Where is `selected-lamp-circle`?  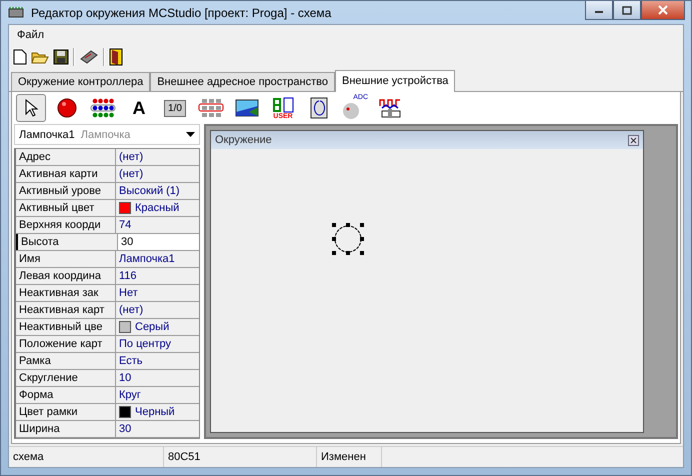 selected-lamp-circle is located at coordinates (348, 239).